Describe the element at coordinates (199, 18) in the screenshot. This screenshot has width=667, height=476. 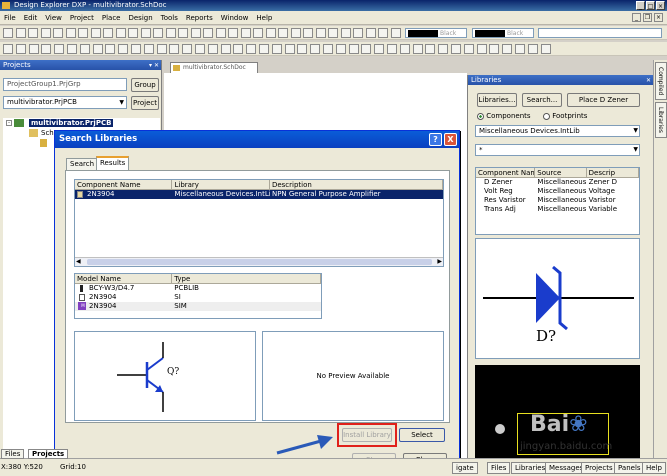
I see `menu-reports: Reports` at that location.